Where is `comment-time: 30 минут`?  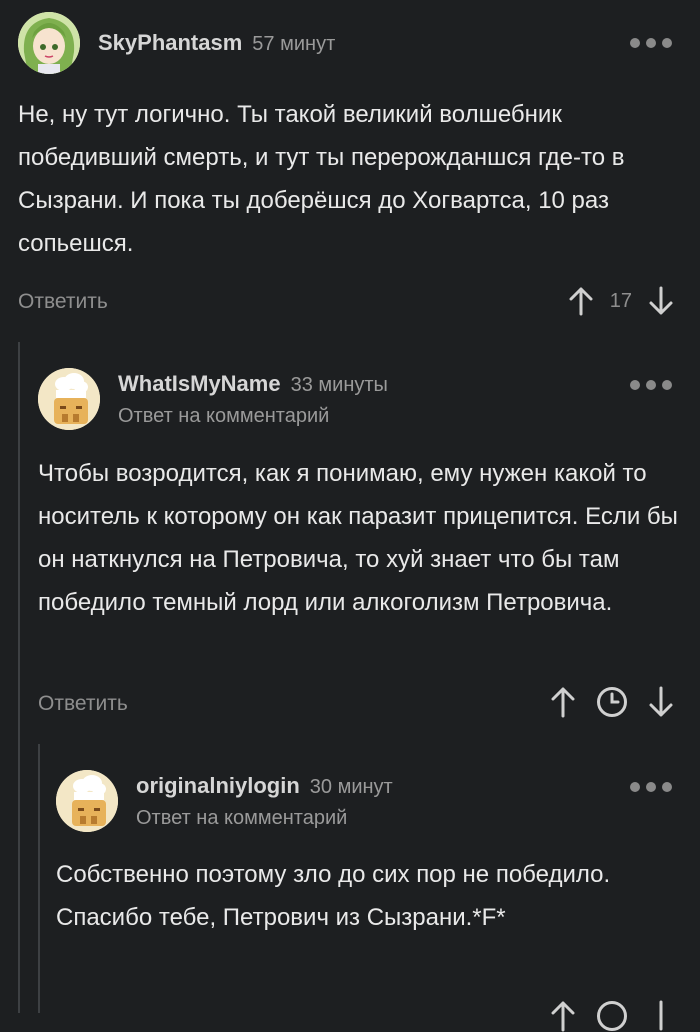
comment-time: 30 минут is located at coordinates (351, 786).